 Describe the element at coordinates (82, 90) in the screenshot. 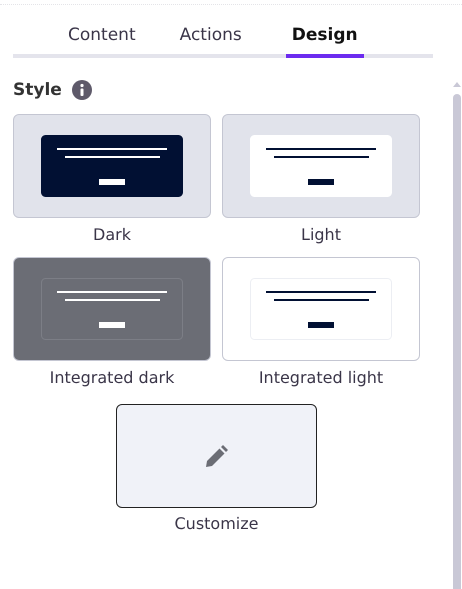

I see `info-icon` at that location.